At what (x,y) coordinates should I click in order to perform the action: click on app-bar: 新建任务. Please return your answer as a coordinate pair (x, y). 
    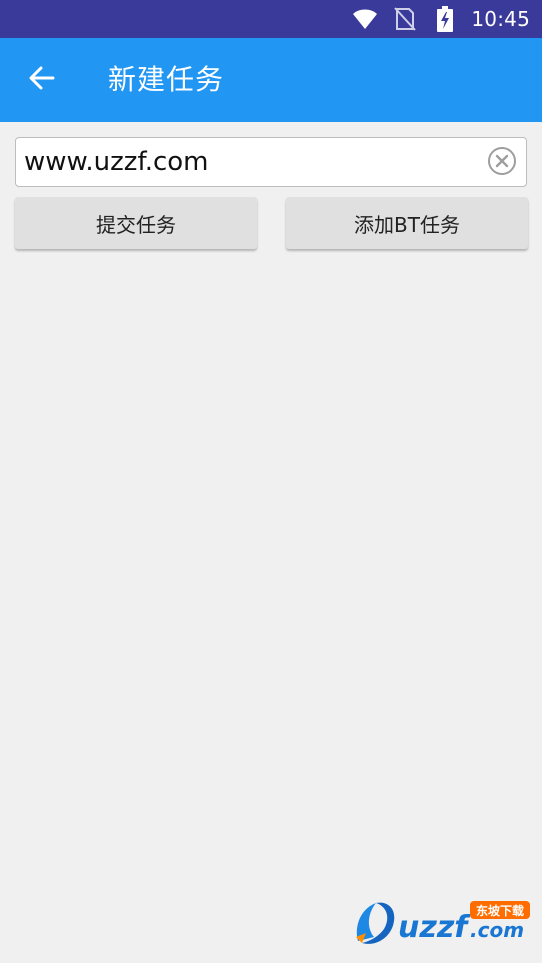
    Looking at the image, I should click on (271, 80).